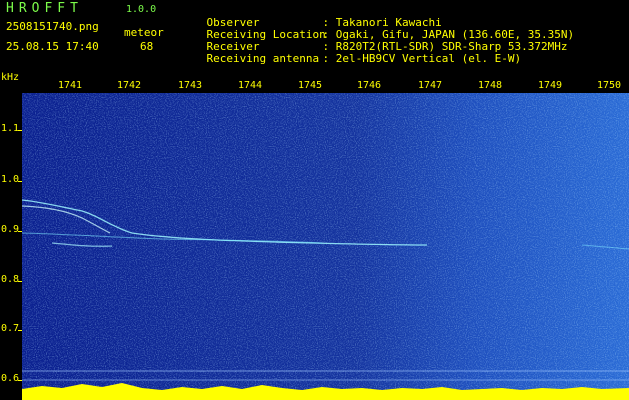 The image size is (629, 400). I want to click on y-tick-label: 1.0, so click(10, 179).